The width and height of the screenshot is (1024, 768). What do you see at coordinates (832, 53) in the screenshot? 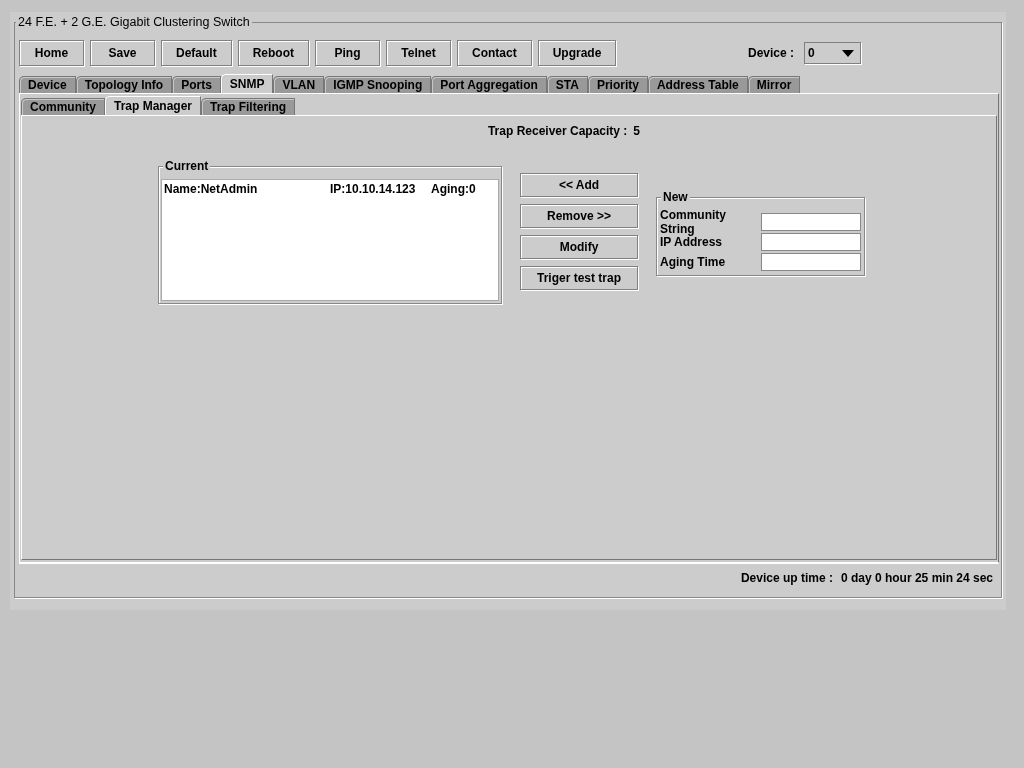
I see `device-dropdown: 0` at bounding box center [832, 53].